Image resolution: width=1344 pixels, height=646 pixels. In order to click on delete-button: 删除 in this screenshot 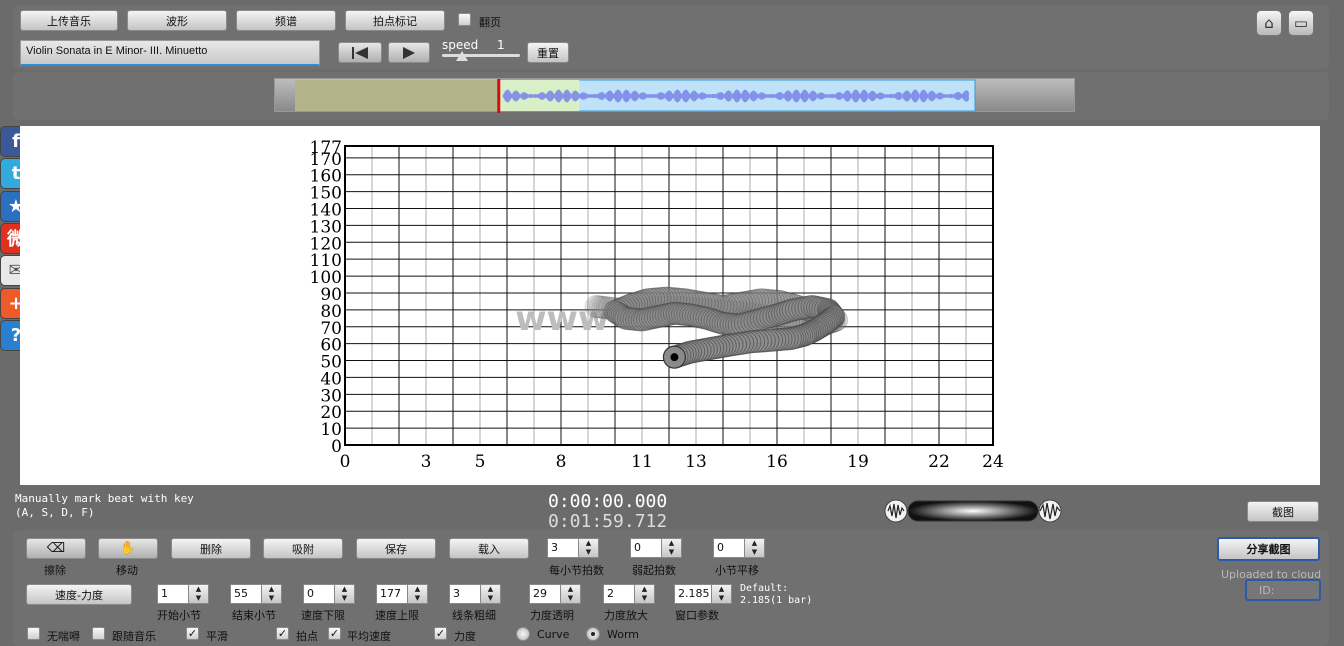, I will do `click(211, 548)`.